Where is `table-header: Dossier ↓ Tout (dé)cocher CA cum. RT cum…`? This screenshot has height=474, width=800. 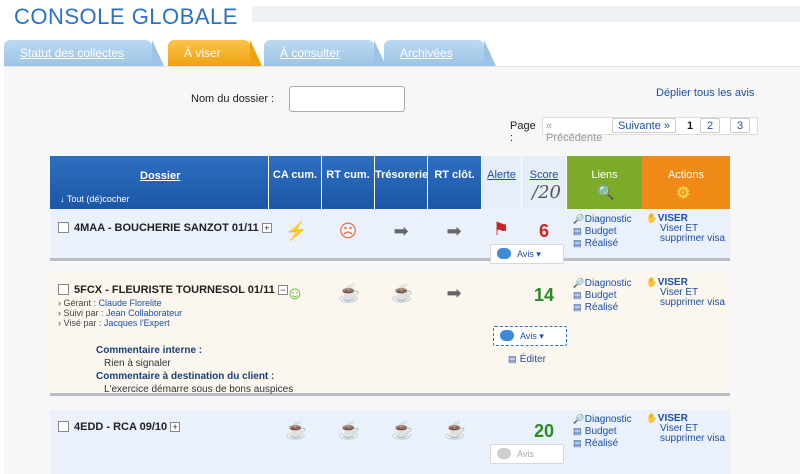
table-header: Dossier ↓ Tout (dé)cocher CA cum. RT cum… is located at coordinates (390, 182).